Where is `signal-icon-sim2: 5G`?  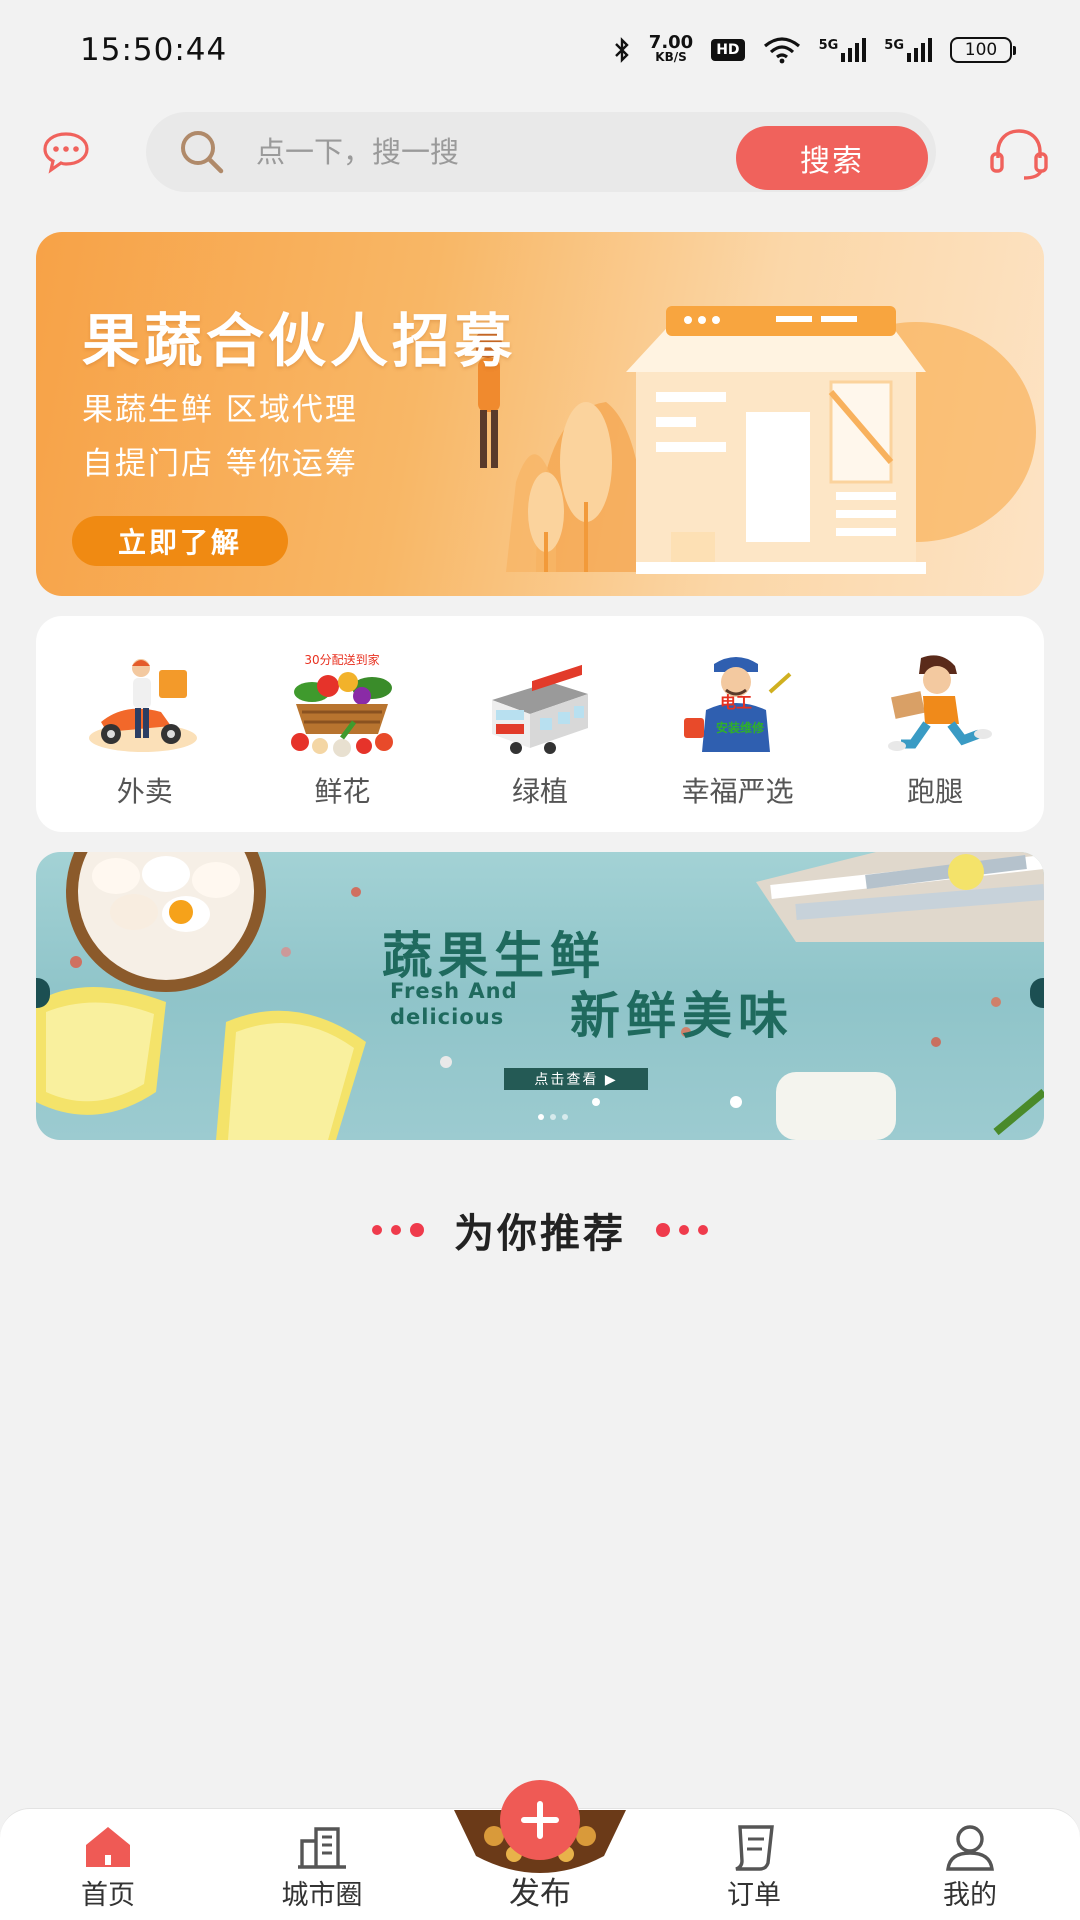
signal-icon-sim2: 5G is located at coordinates (908, 50).